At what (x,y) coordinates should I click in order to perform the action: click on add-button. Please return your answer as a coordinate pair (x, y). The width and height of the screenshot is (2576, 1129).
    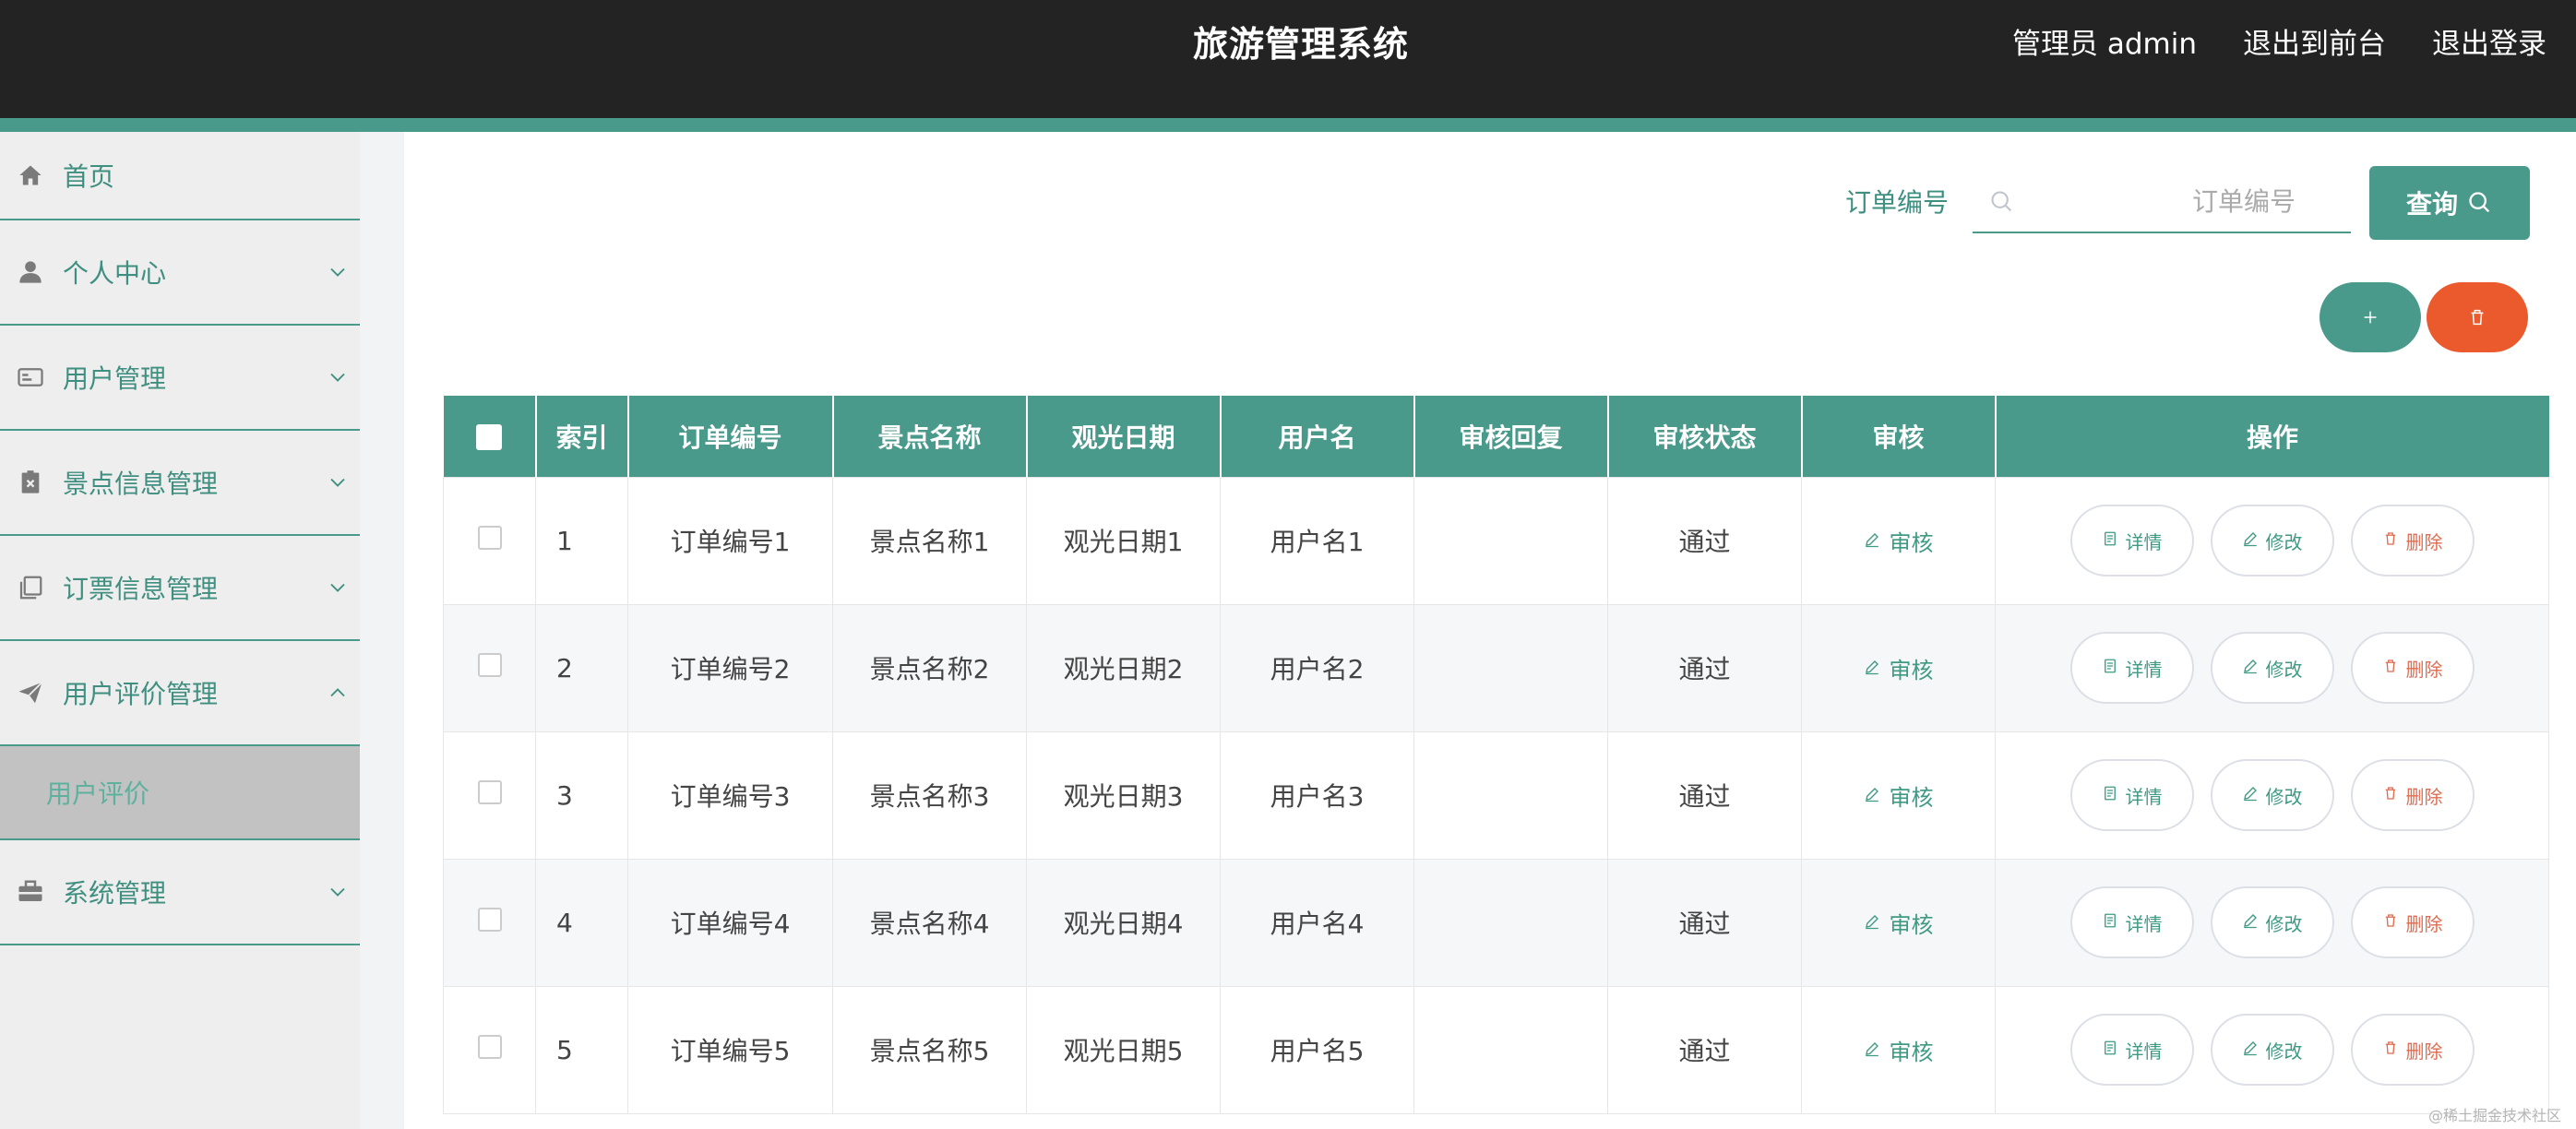
    Looking at the image, I should click on (2370, 317).